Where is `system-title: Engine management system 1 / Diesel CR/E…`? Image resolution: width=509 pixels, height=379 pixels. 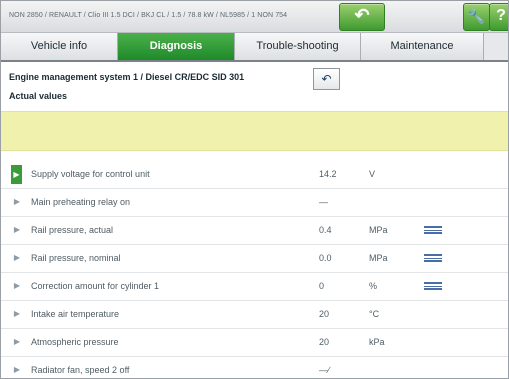
system-title: Engine management system 1 / Diesel CR/E… is located at coordinates (127, 77).